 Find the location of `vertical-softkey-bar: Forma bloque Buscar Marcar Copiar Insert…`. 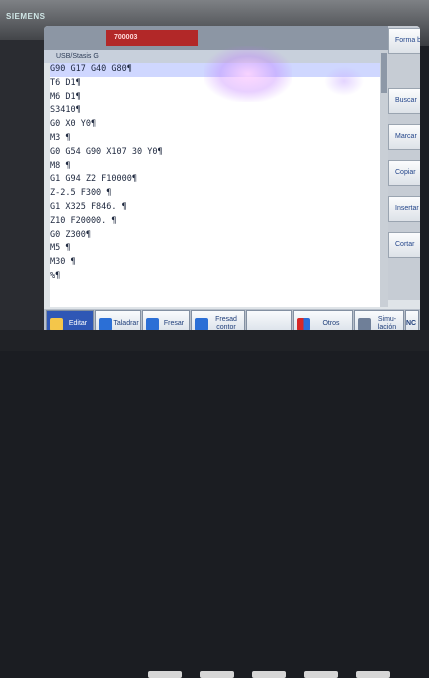

vertical-softkey-bar: Forma bloque Buscar Marcar Copiar Insert… is located at coordinates (404, 163).